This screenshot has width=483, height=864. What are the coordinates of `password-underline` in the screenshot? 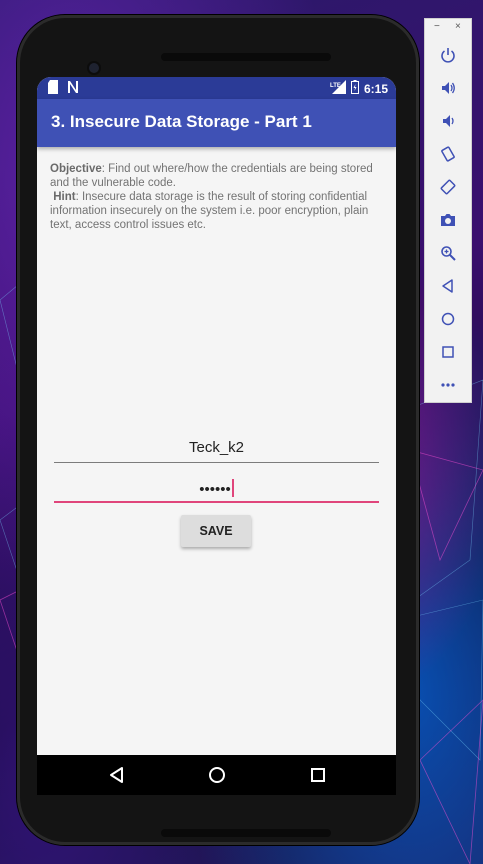 It's located at (216, 502).